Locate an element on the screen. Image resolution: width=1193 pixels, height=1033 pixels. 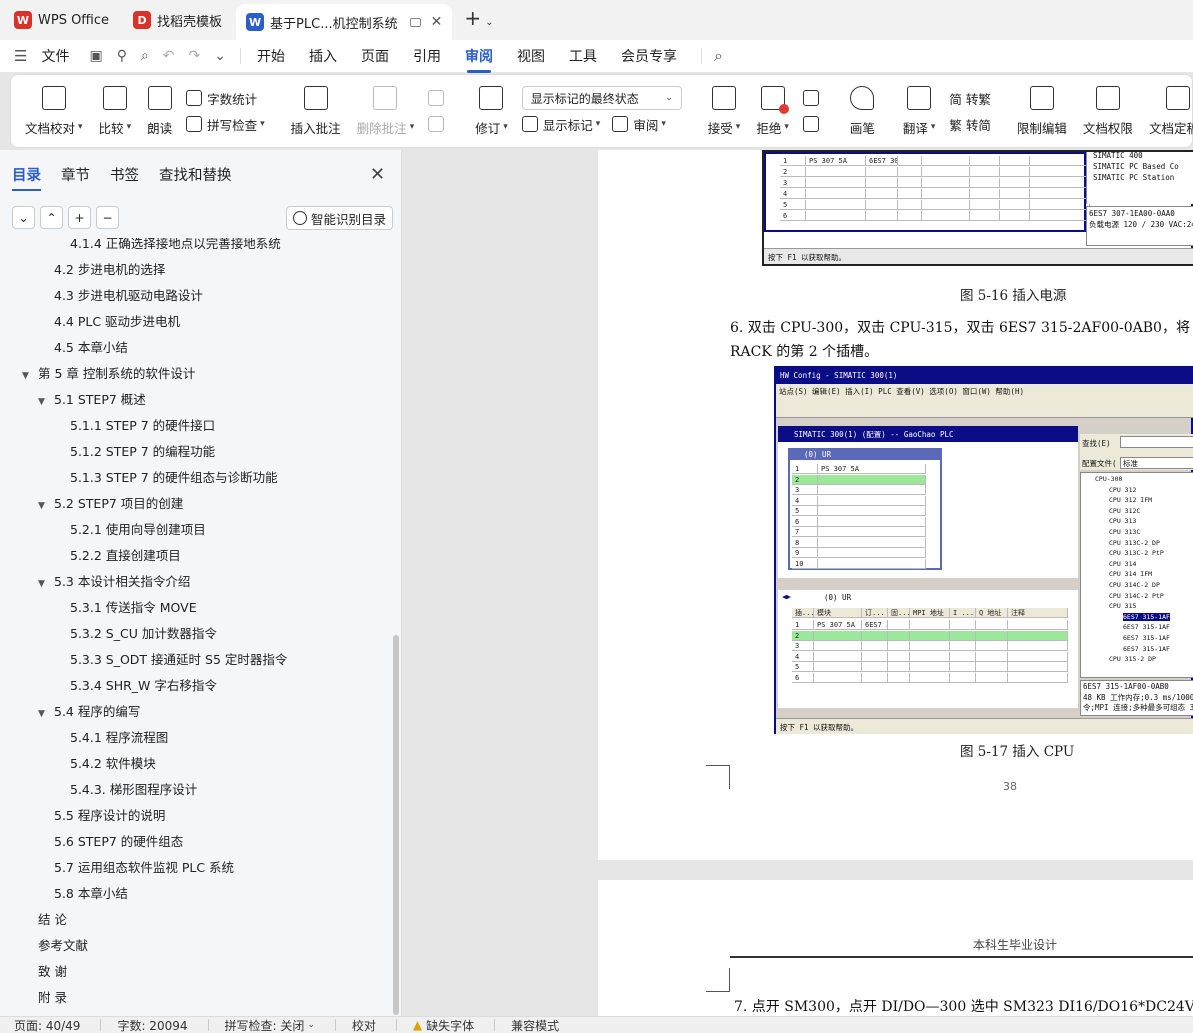
menu-view: 视图 is located at coordinates (531, 56).